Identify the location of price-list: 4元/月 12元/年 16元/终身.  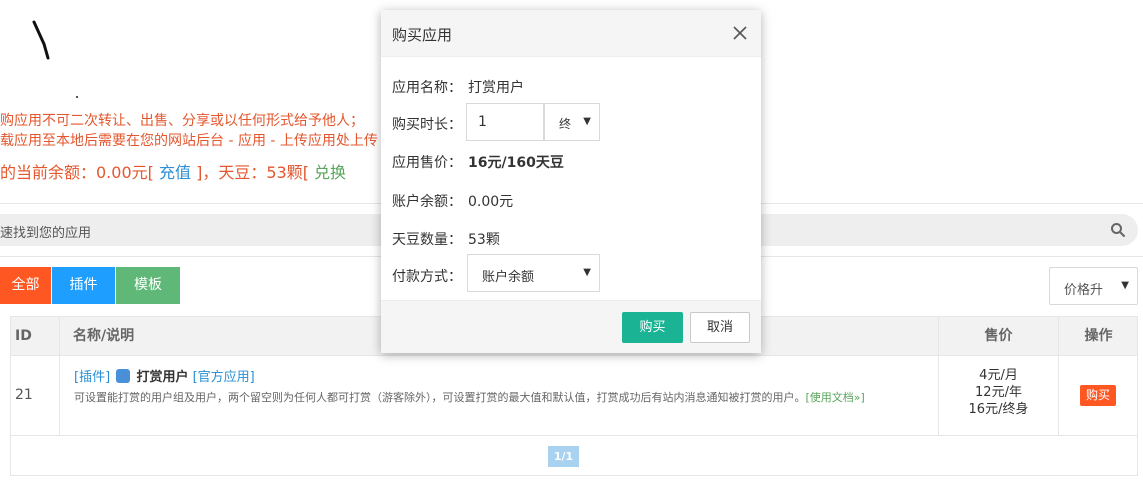
(998, 392).